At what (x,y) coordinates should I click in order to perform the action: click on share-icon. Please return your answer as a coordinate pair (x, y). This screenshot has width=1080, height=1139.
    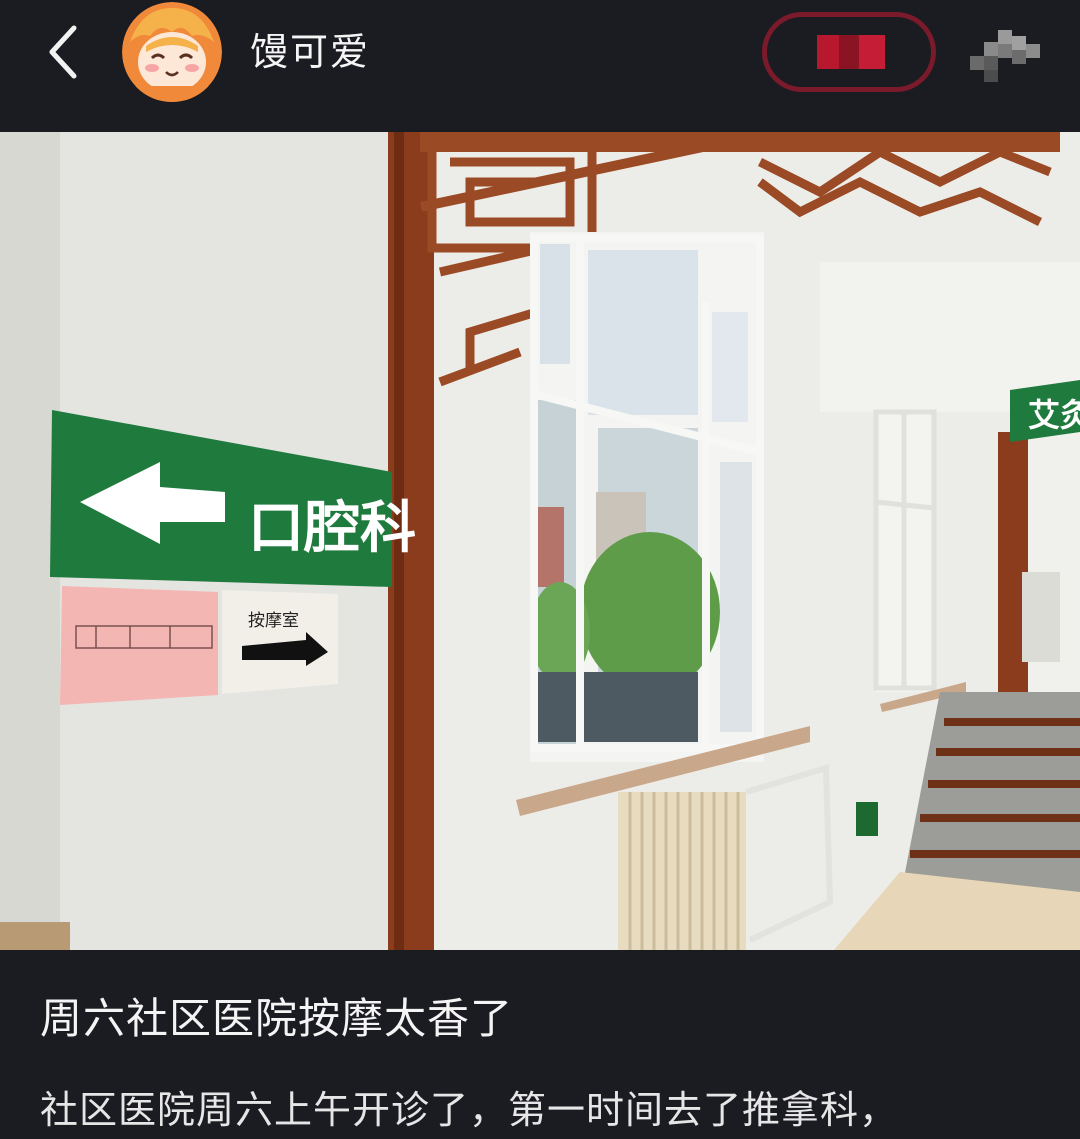
    Looking at the image, I should click on (1005, 56).